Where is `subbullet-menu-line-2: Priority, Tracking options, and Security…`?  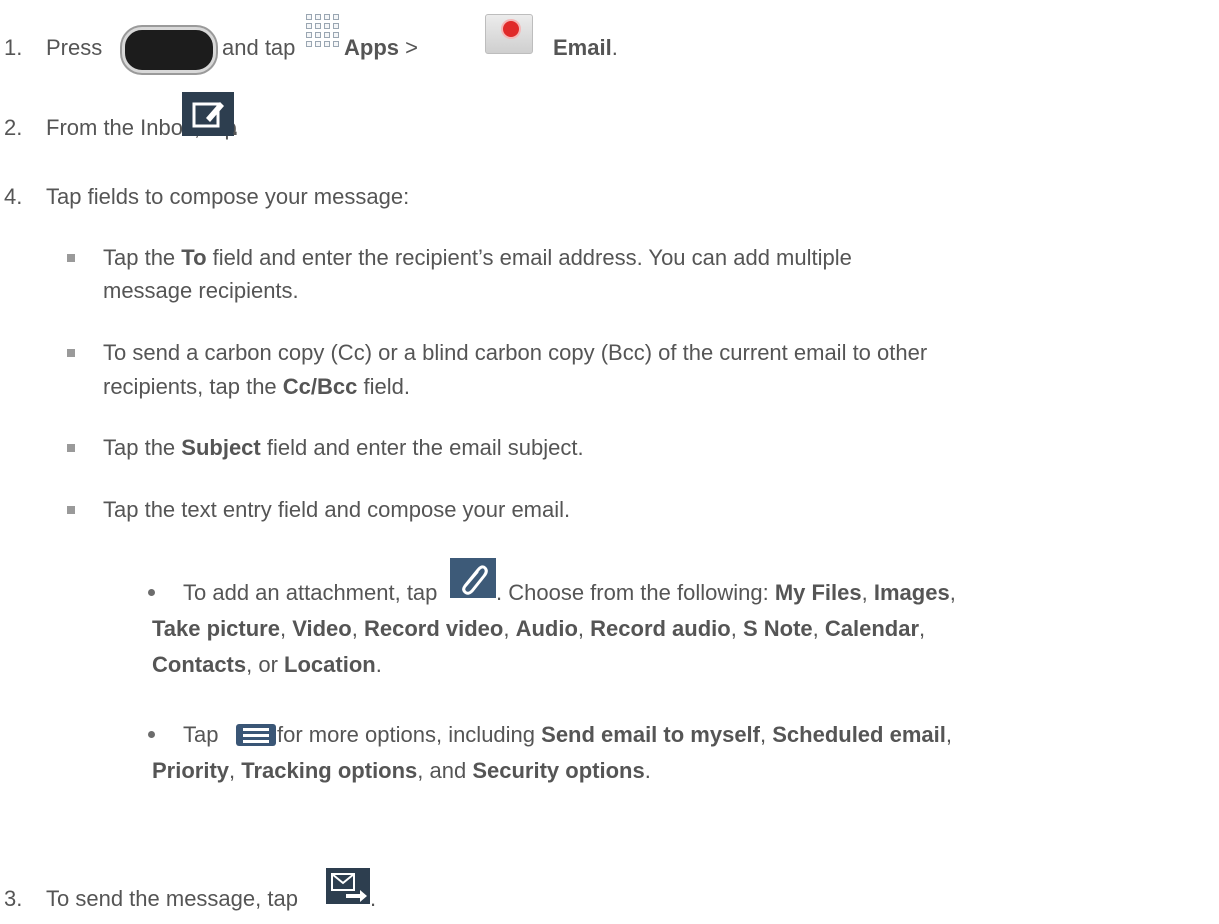 subbullet-menu-line-2: Priority, Tracking options, and Security… is located at coordinates (401, 770).